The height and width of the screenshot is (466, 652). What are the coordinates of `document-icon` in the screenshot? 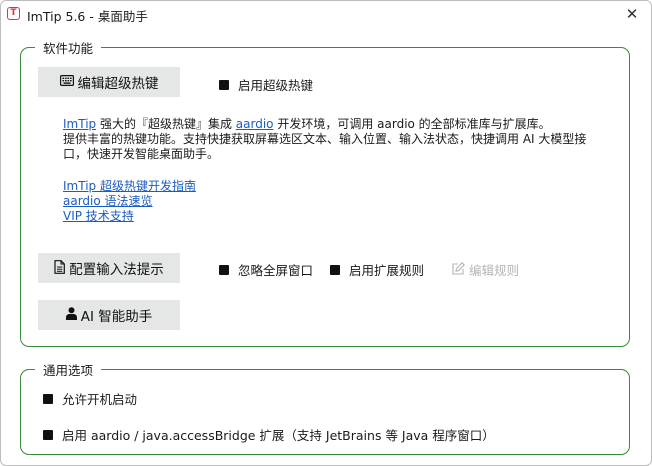 It's located at (60, 268).